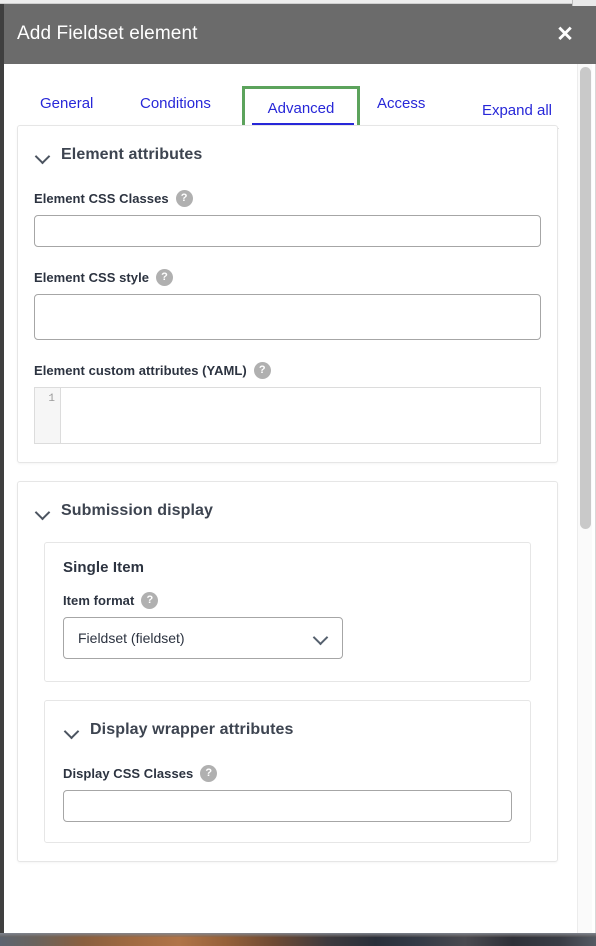  Describe the element at coordinates (184, 198) in the screenshot. I see `help-icon-element-css-classes: ?` at that location.